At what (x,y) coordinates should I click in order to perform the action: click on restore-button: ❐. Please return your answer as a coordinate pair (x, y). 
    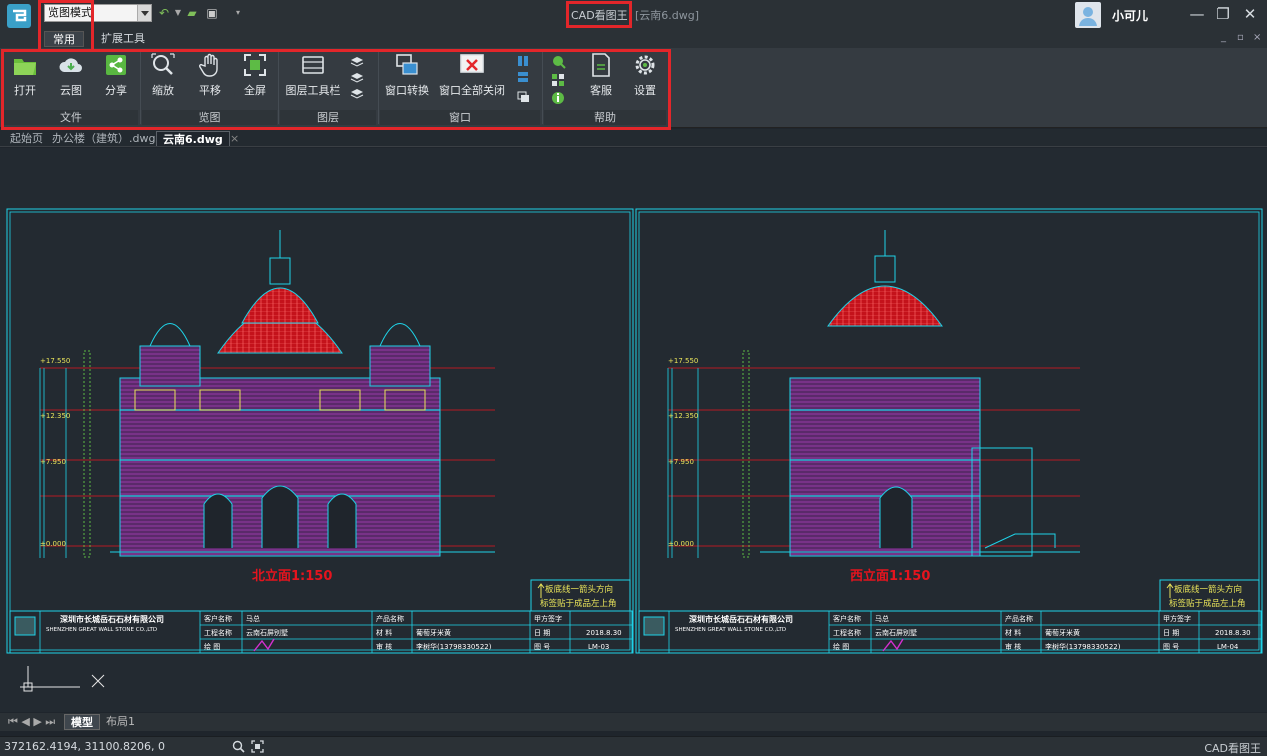
    Looking at the image, I should click on (1223, 14).